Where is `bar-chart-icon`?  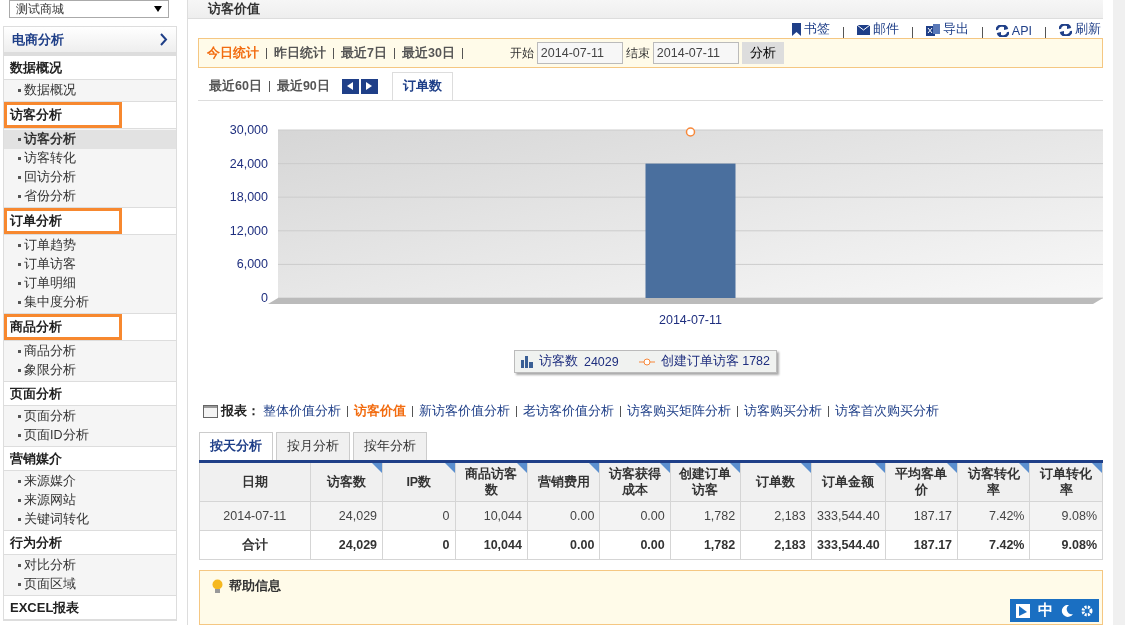 bar-chart-icon is located at coordinates (526, 361).